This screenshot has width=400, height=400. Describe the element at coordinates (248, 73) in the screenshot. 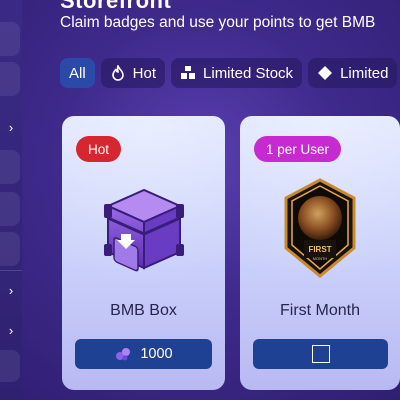

I see `filter-label: Limited Stock` at that location.